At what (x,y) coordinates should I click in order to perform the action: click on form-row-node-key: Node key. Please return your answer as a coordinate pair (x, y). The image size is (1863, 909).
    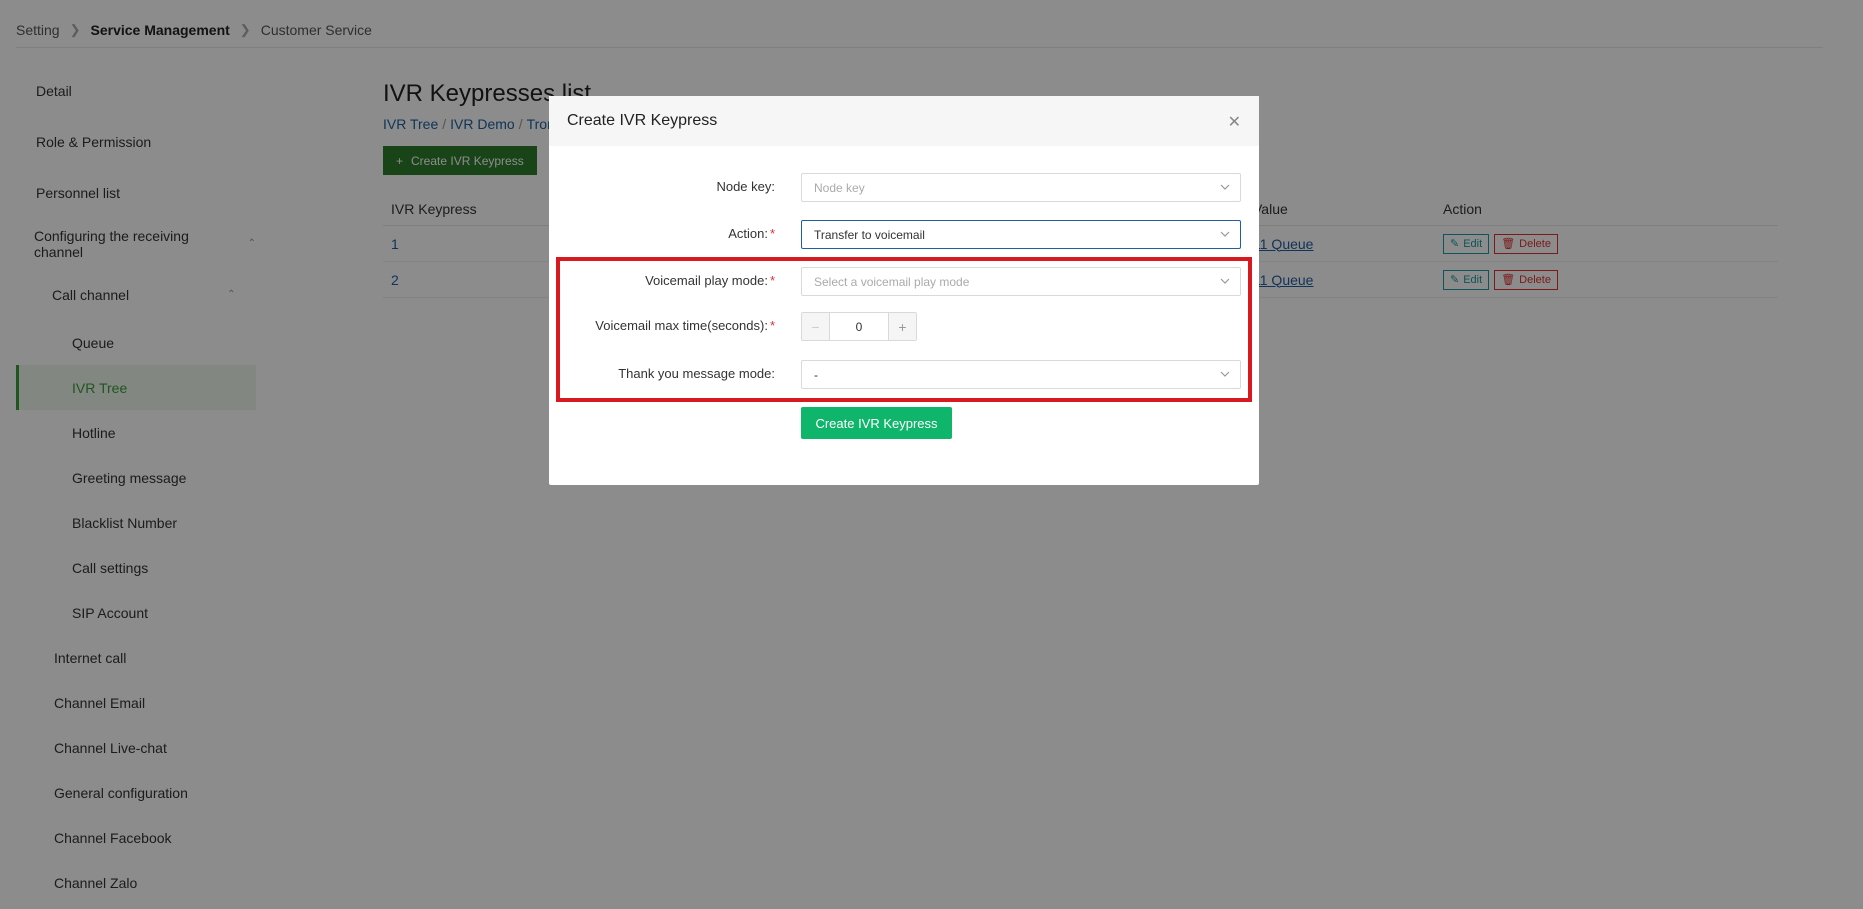
    Looking at the image, I should click on (904, 188).